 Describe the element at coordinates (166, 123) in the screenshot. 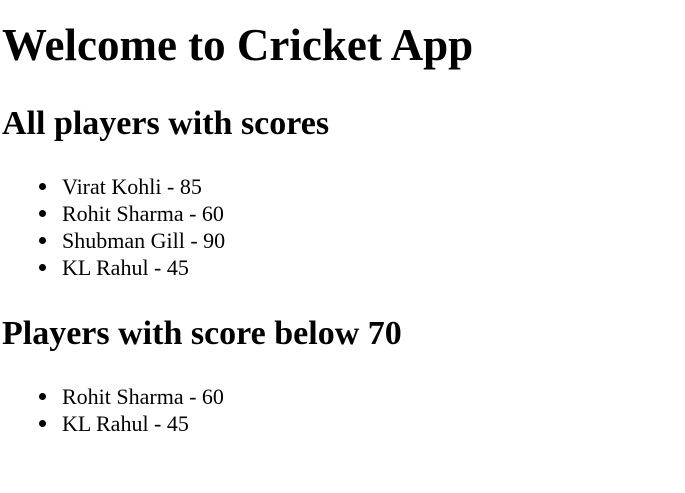

I see `all-players-heading: All players with scores` at that location.